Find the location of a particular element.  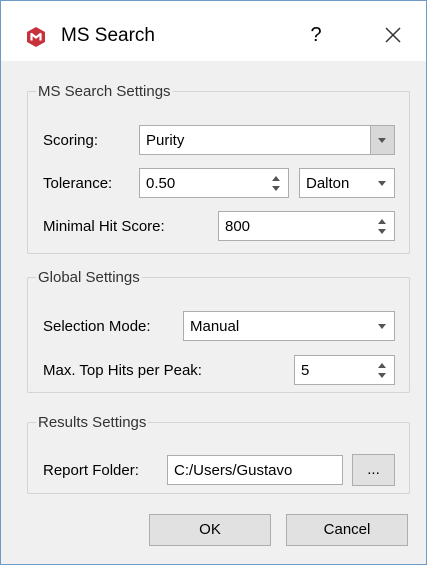

minimal-hit-score-spinbox: 800 is located at coordinates (306, 226).